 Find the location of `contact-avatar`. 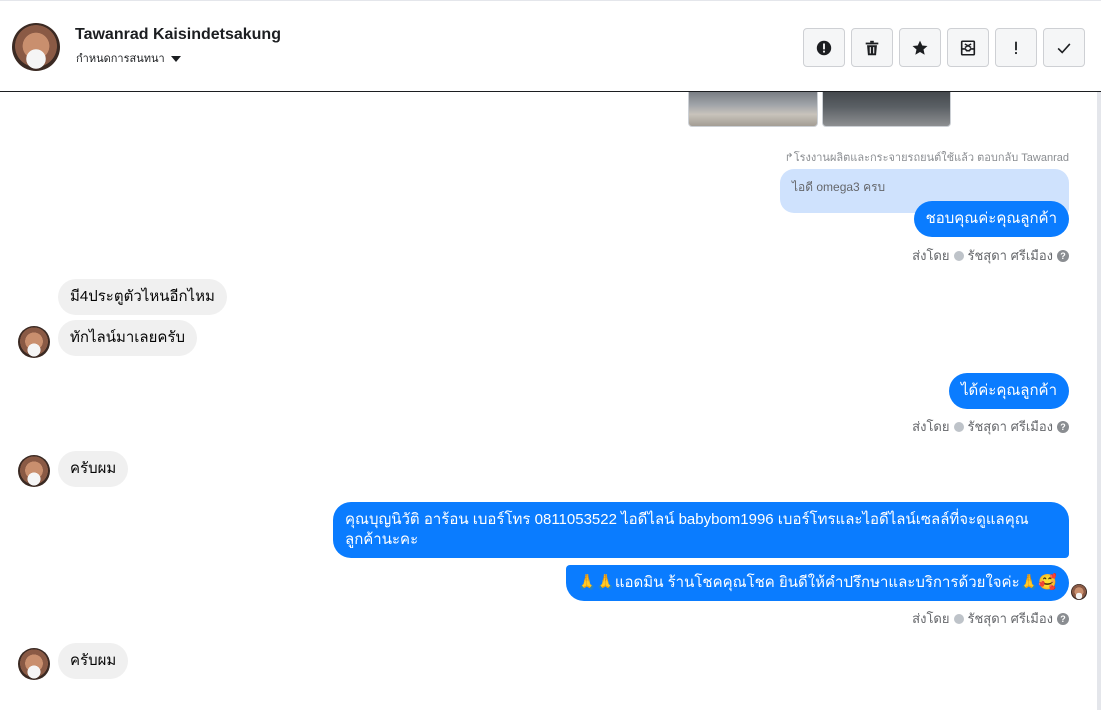

contact-avatar is located at coordinates (36, 47).